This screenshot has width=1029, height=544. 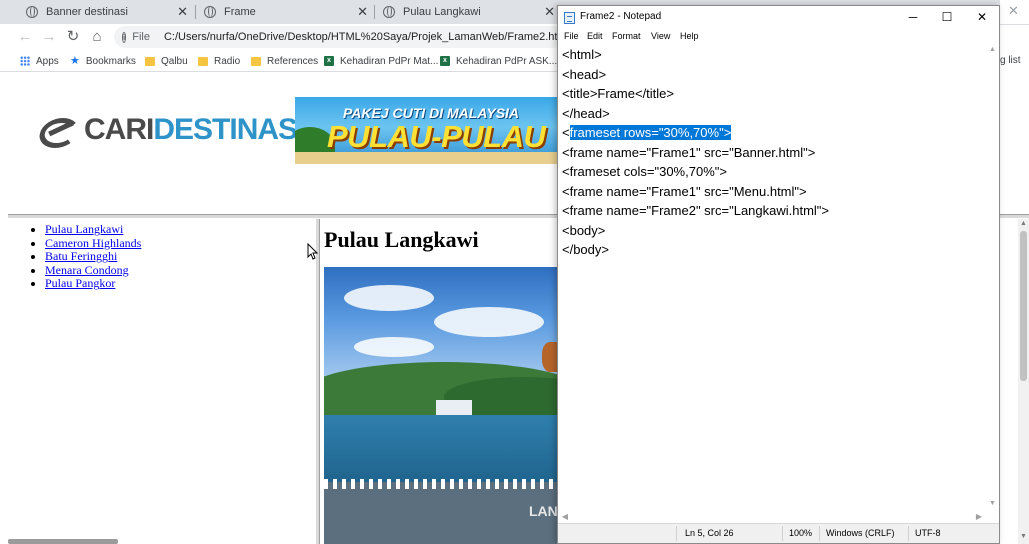 What do you see at coordinates (1023, 306) in the screenshot?
I see `scrollbar-thumb` at bounding box center [1023, 306].